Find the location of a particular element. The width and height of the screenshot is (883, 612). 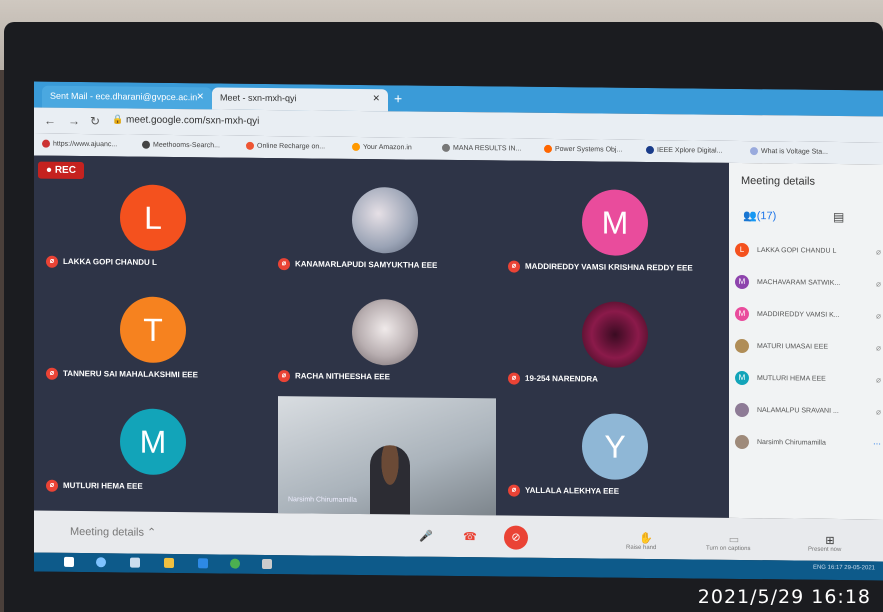

participant-list-item: M MACHAVARAM SATWIK... ⌀ is located at coordinates (809, 285).